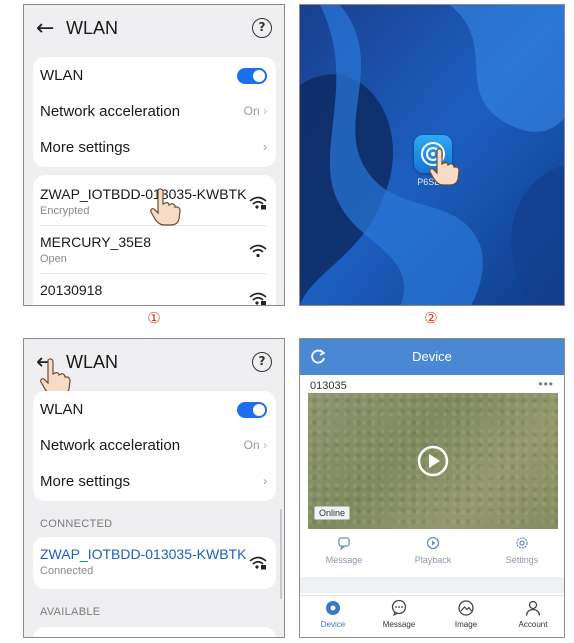 This screenshot has height=643, width=574. Describe the element at coordinates (154, 28) in the screenshot. I see `wlan-header: ← WLAN ?` at that location.